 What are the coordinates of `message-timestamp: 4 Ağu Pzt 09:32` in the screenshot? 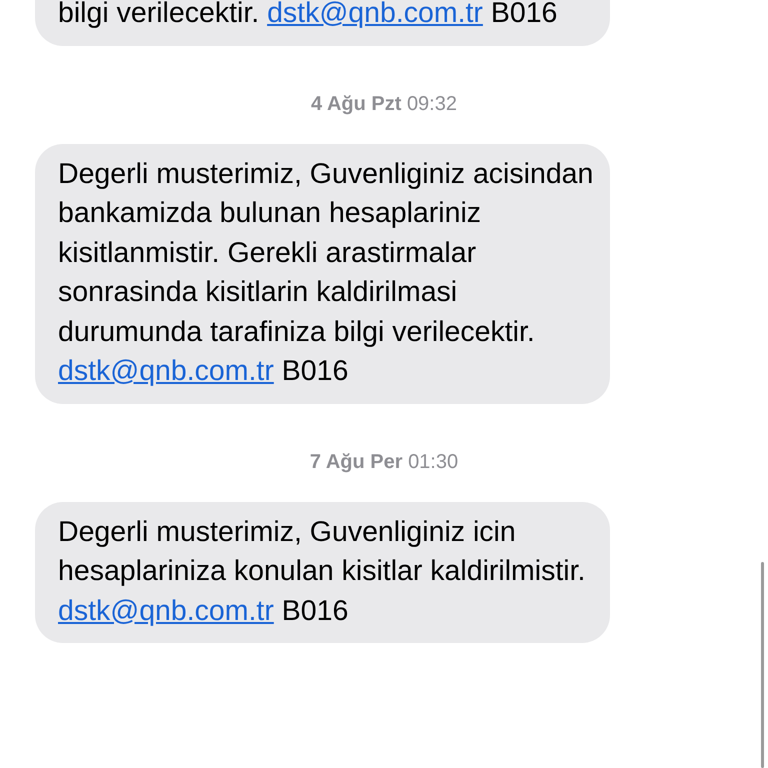 It's located at (384, 104).